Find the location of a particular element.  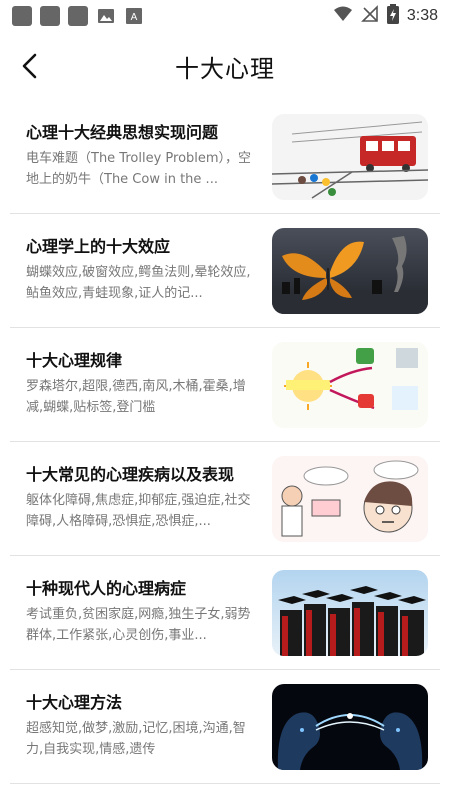

back-button is located at coordinates (30, 66).